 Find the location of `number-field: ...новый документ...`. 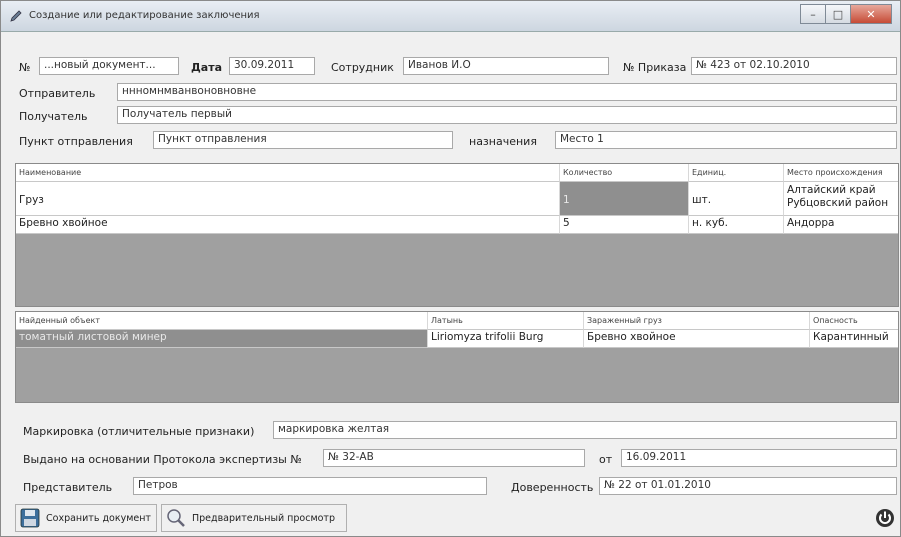

number-field: ...новый документ... is located at coordinates (109, 66).